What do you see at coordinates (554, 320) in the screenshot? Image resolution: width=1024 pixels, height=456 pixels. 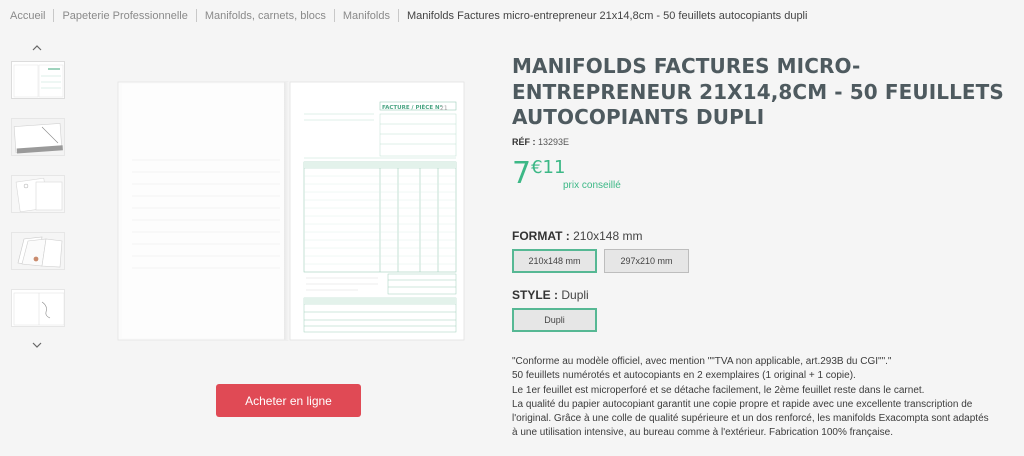 I see `style-option-dupli: Dupli` at bounding box center [554, 320].